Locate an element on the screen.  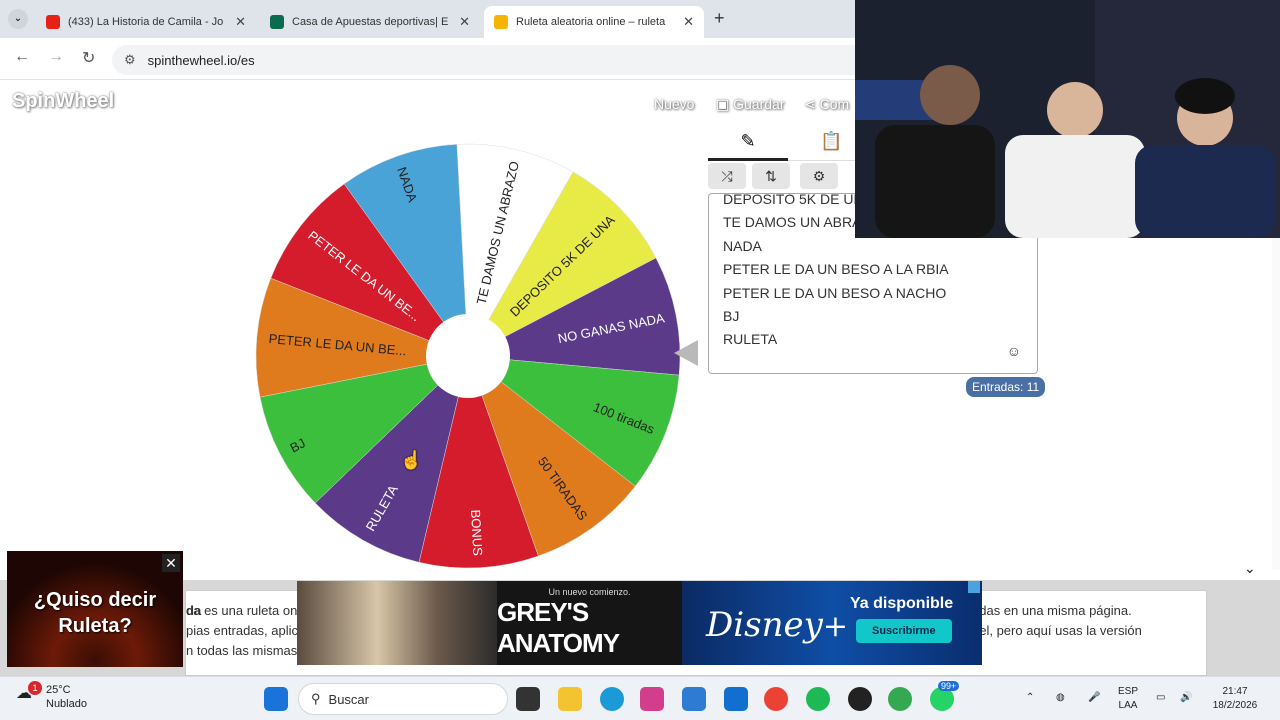
ad-greys-panel: Un nuevo comienzo. GREY'S ANATOMY is located at coordinates (589, 623).